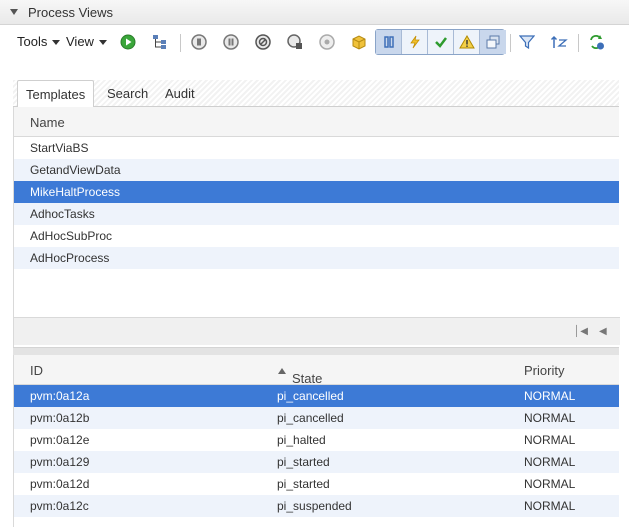 The image size is (629, 527). I want to click on table-row: AdhocTasks, so click(316, 214).